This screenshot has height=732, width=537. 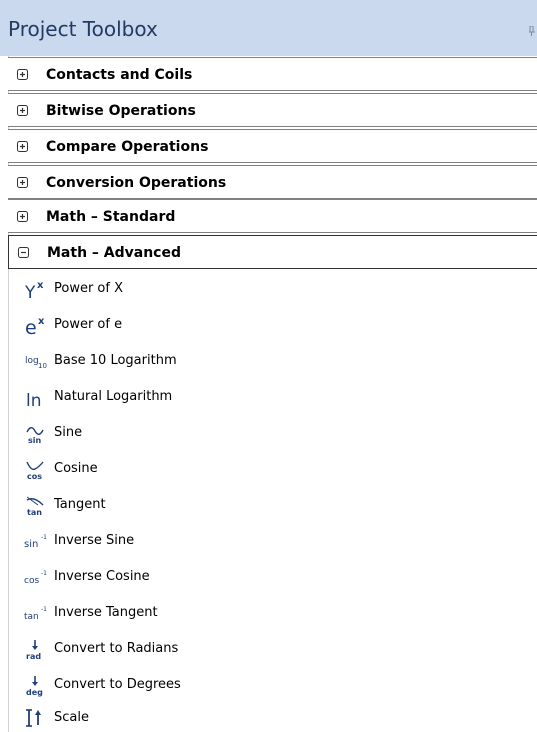 What do you see at coordinates (136, 183) in the screenshot?
I see `category-label: Conversion Operations` at bounding box center [136, 183].